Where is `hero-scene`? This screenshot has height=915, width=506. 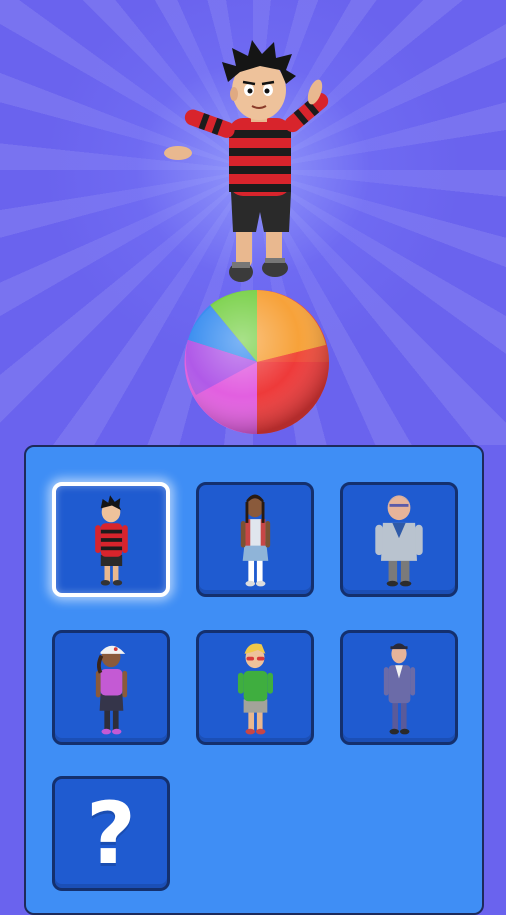
hero-scene is located at coordinates (246, 237).